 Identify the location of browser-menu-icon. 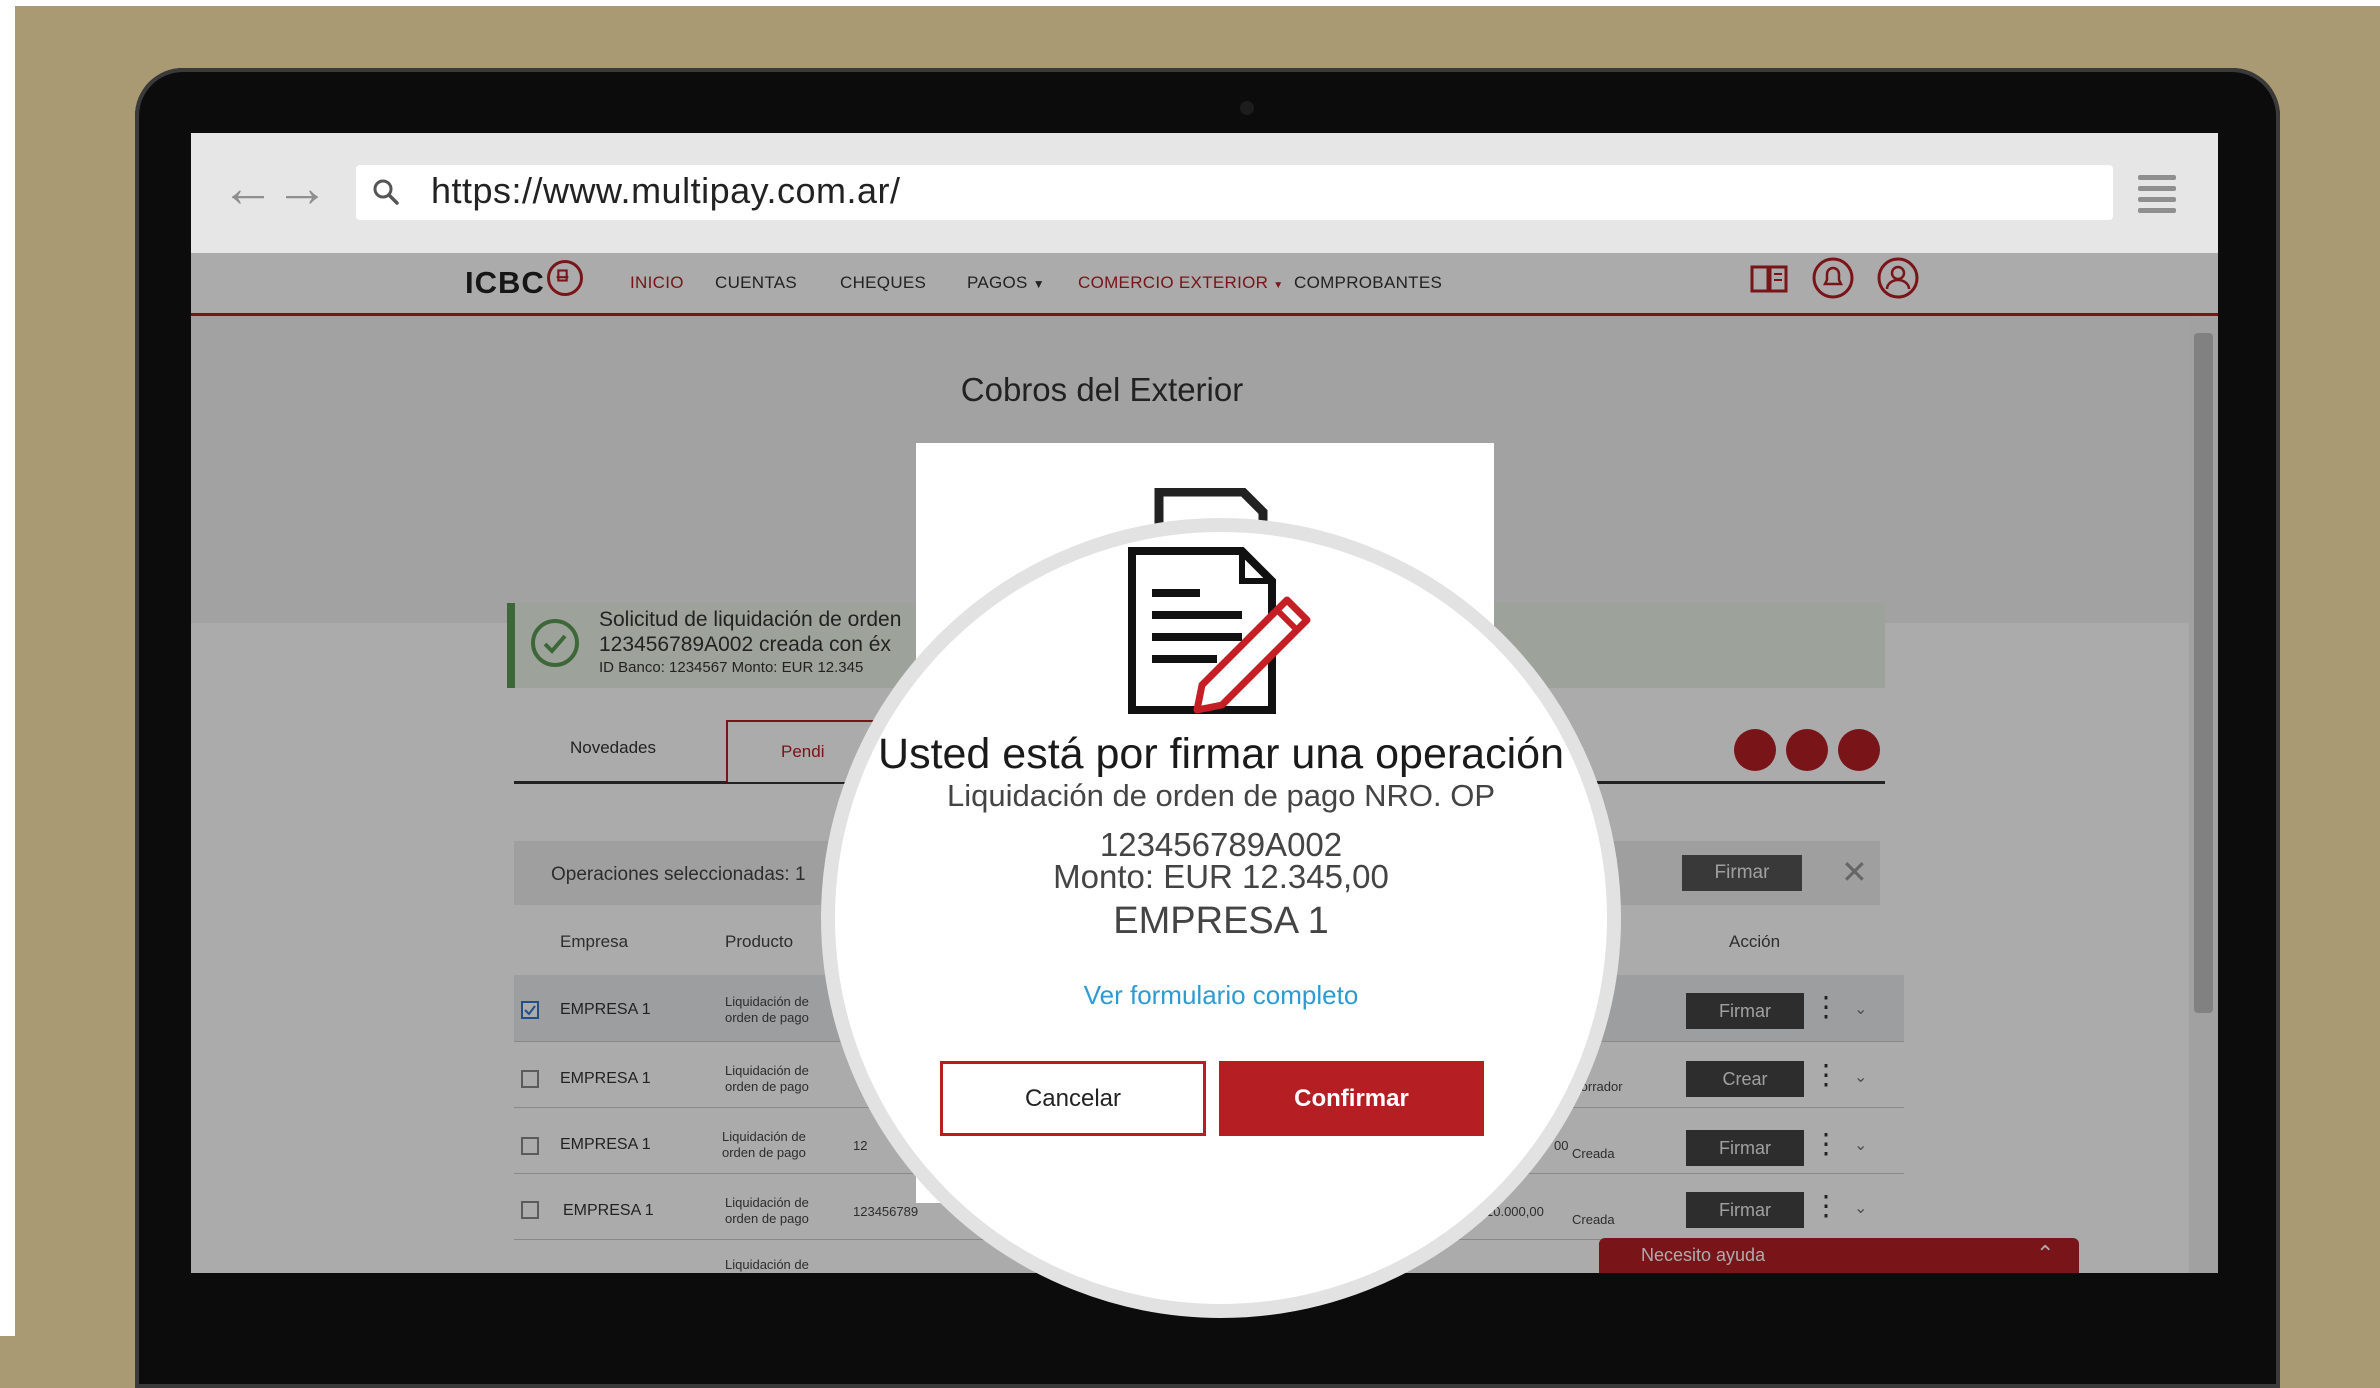
(2157, 197).